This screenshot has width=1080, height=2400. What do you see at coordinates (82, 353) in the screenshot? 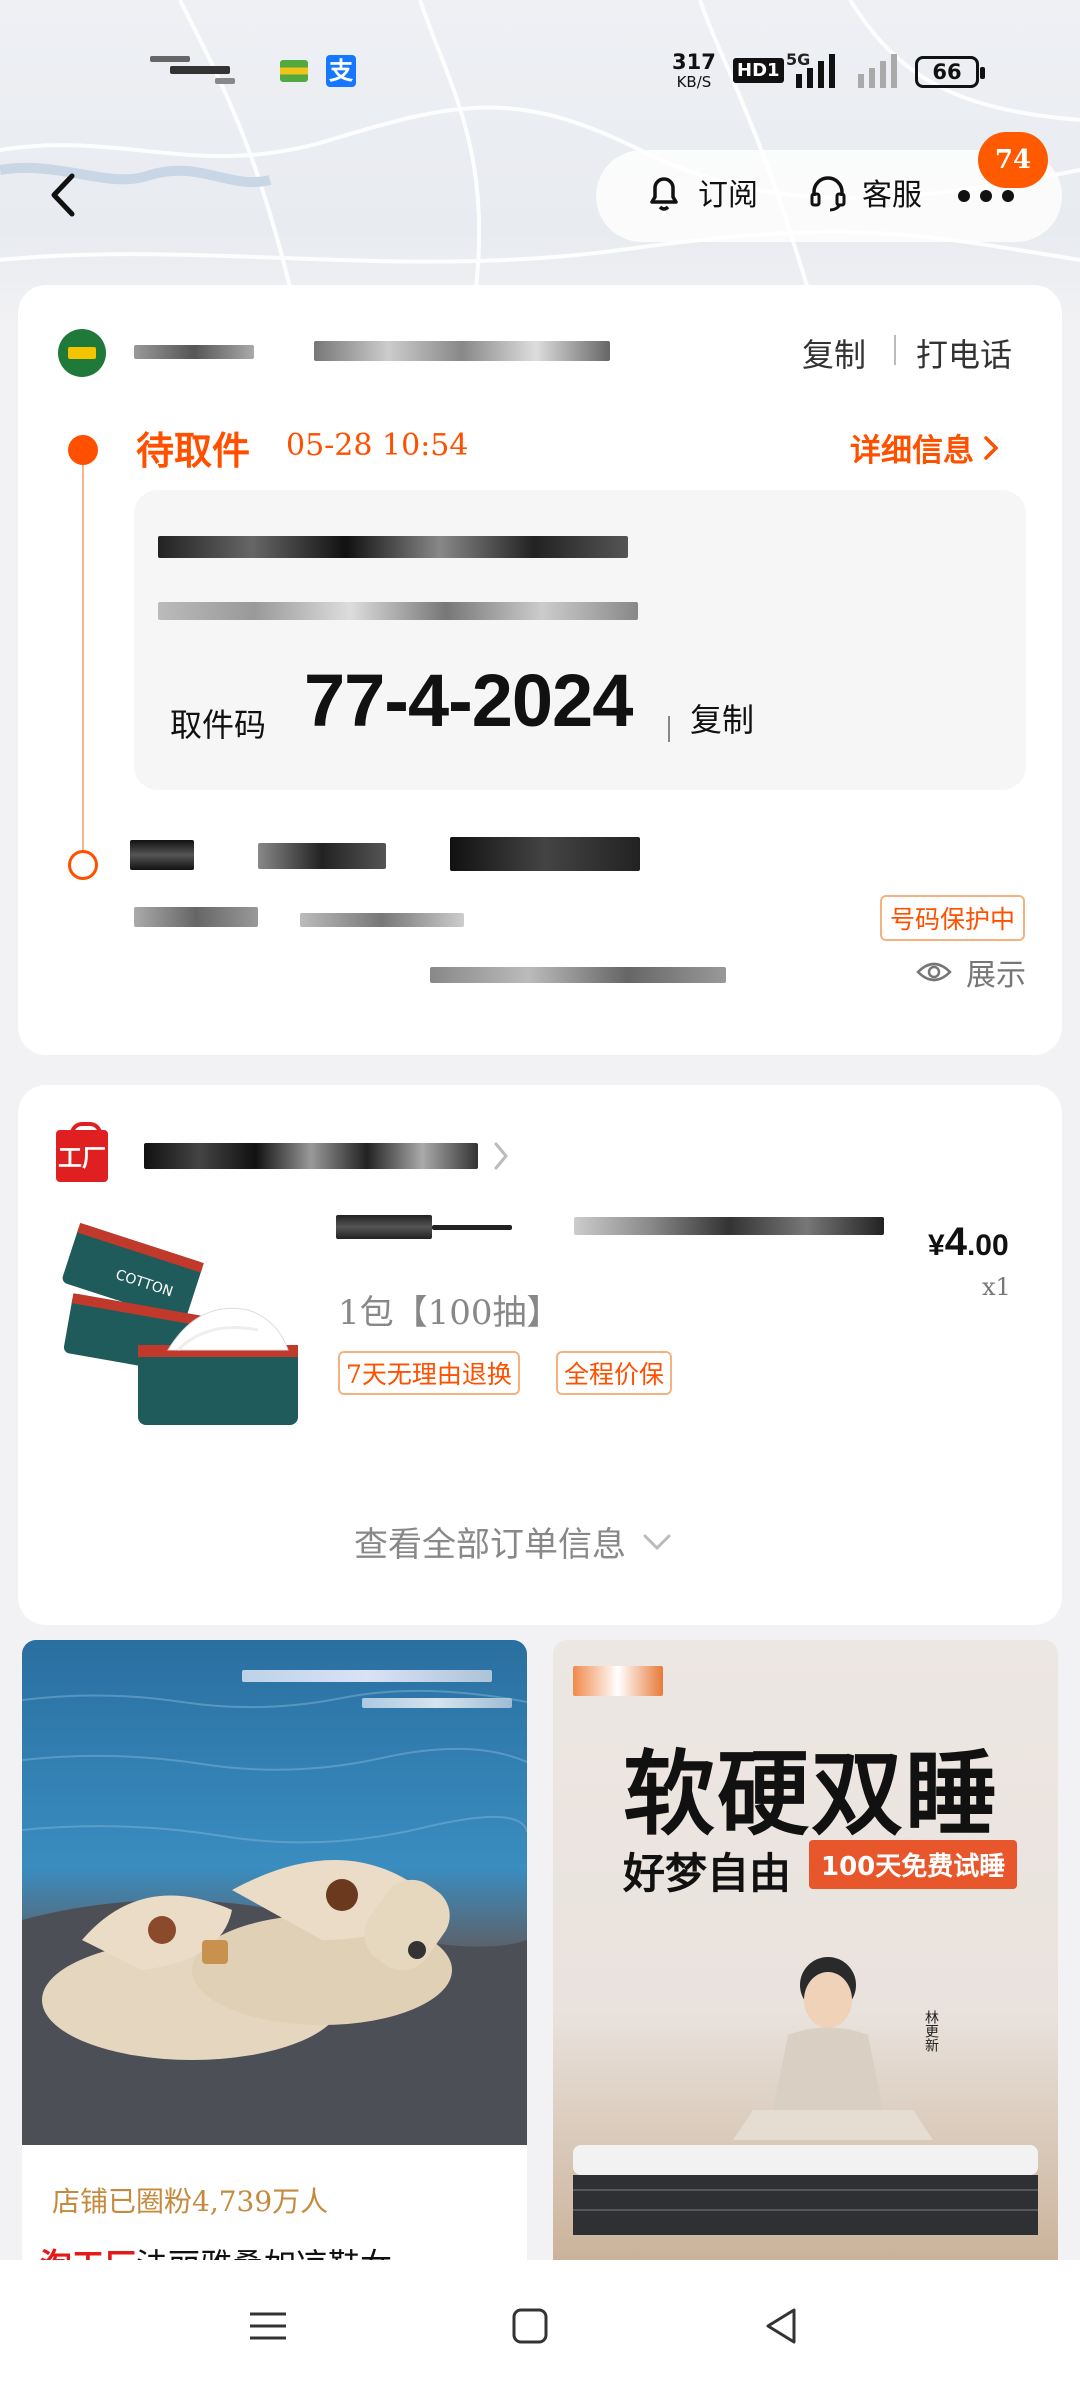
I see `courier-logo` at bounding box center [82, 353].